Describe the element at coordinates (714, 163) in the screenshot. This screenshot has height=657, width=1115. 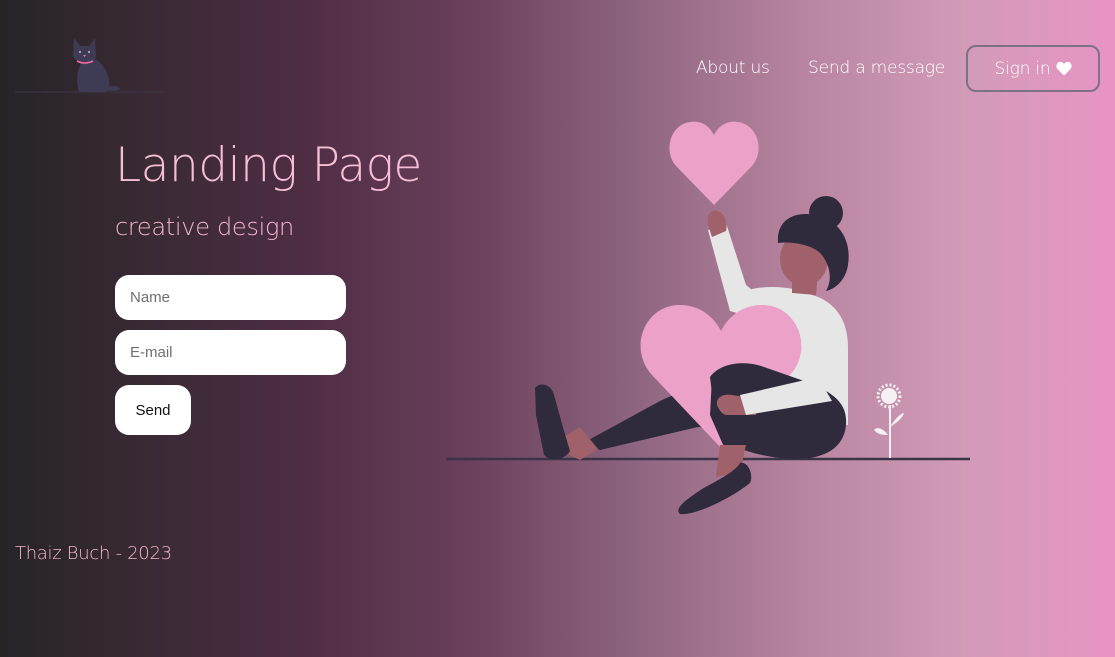
I see `small-heart-icon` at that location.